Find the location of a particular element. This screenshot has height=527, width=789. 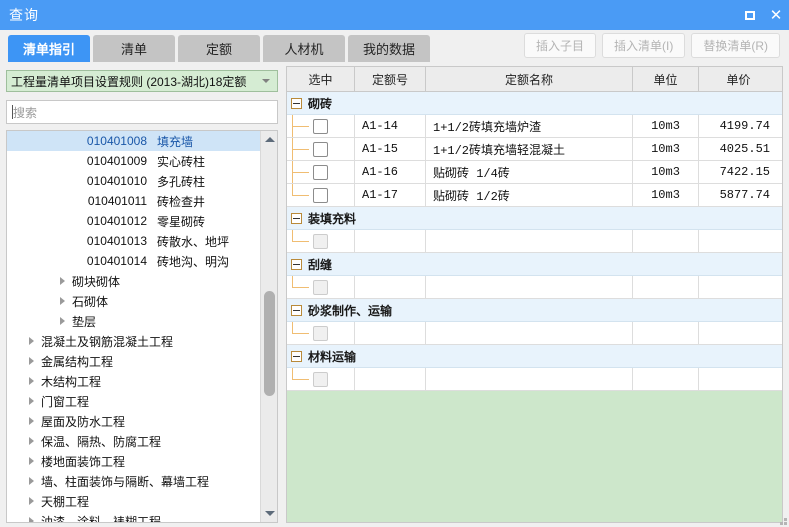

tree-leaf-010401014: 010401014 砖地沟、明沟 is located at coordinates (133, 261).